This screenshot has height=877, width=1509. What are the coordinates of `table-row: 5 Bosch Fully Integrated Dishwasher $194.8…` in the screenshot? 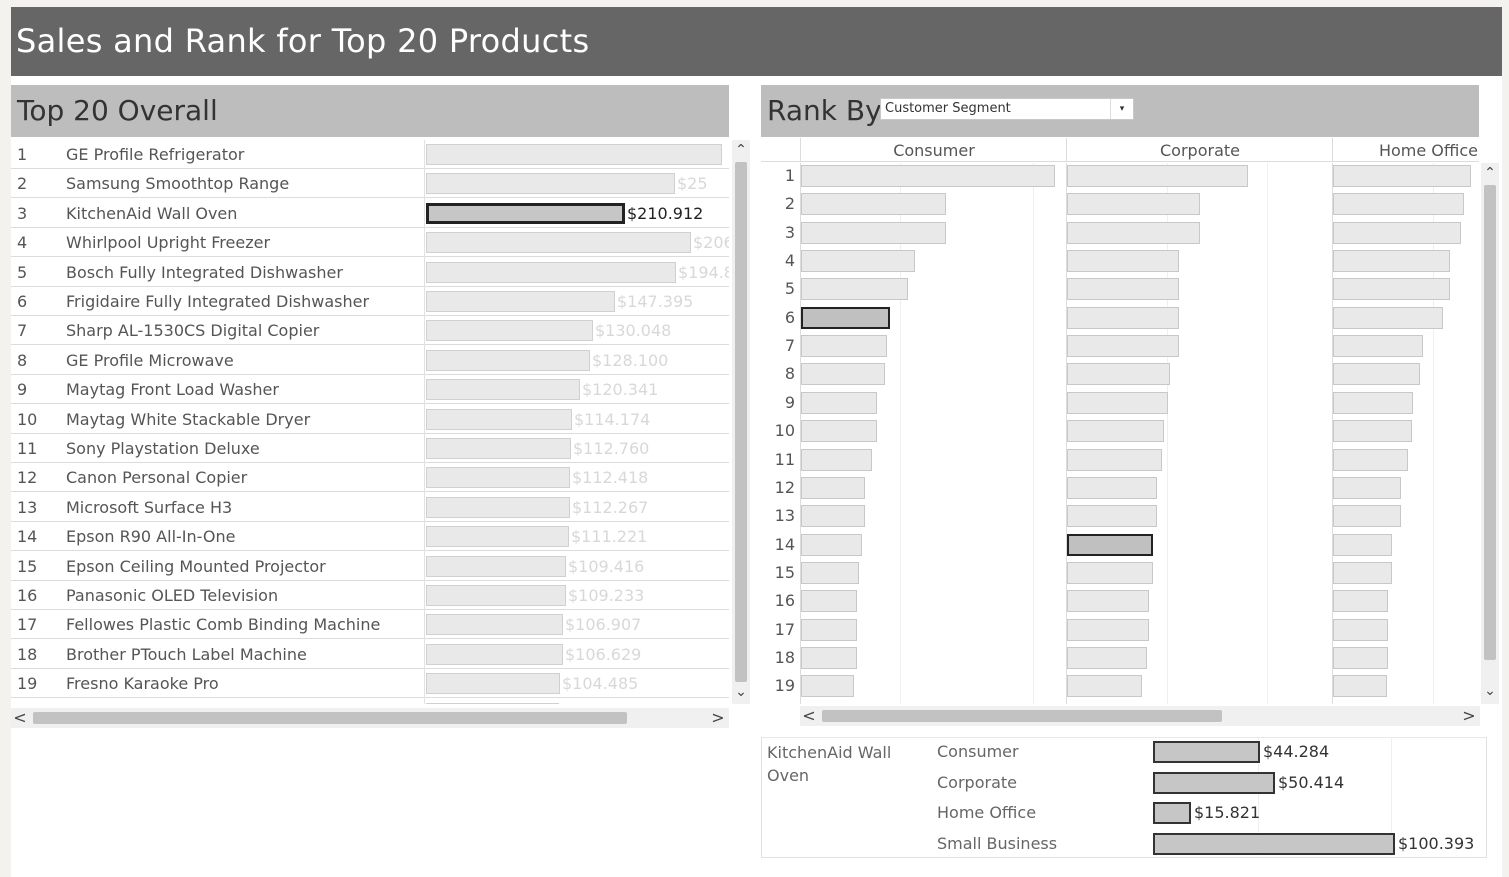 It's located at (370, 272).